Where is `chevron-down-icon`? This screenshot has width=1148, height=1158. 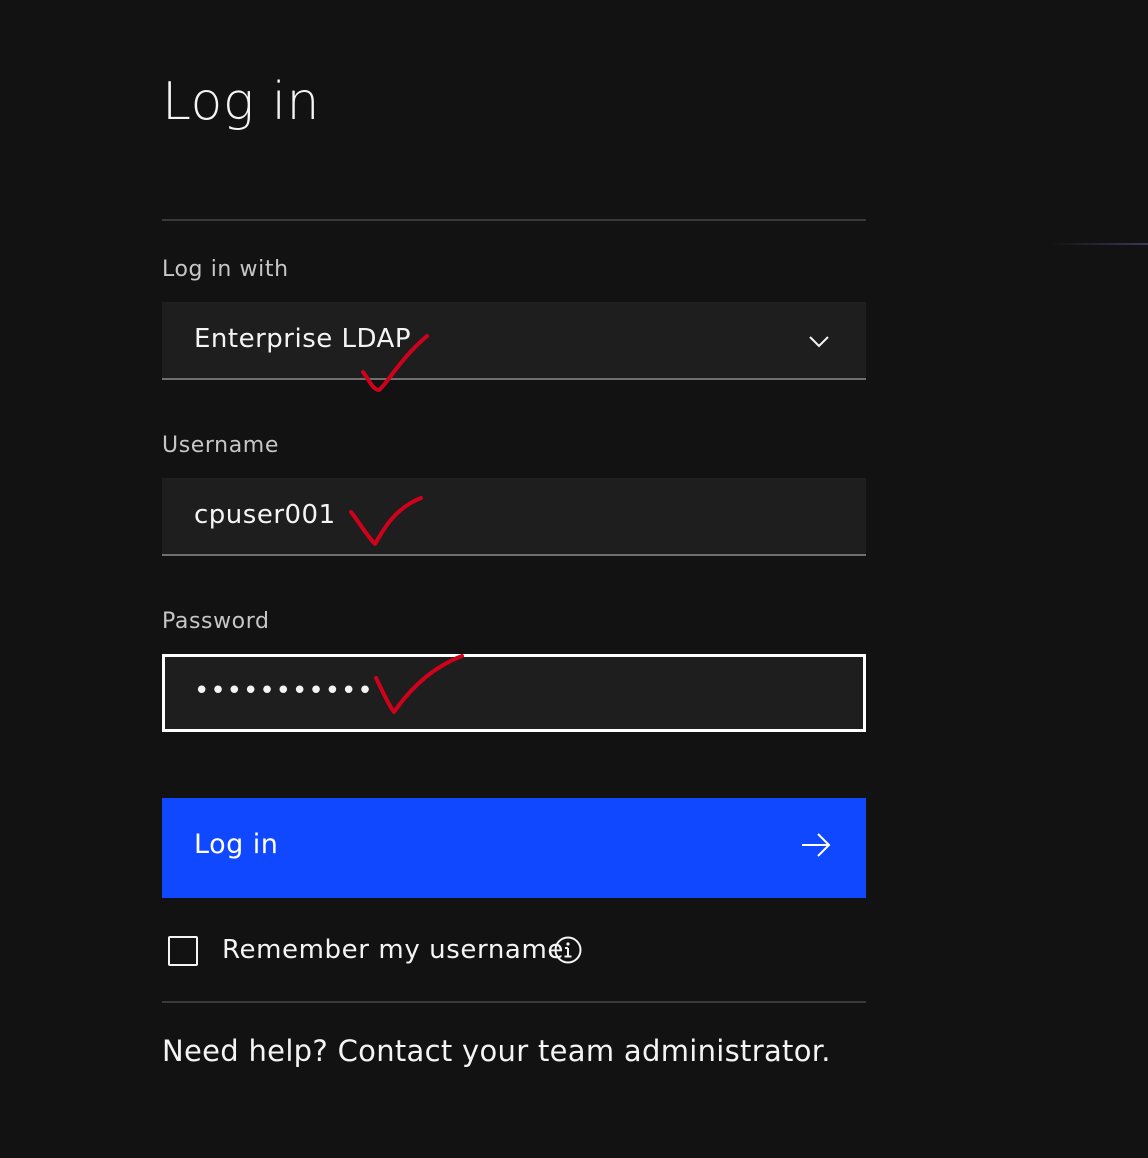
chevron-down-icon is located at coordinates (819, 342).